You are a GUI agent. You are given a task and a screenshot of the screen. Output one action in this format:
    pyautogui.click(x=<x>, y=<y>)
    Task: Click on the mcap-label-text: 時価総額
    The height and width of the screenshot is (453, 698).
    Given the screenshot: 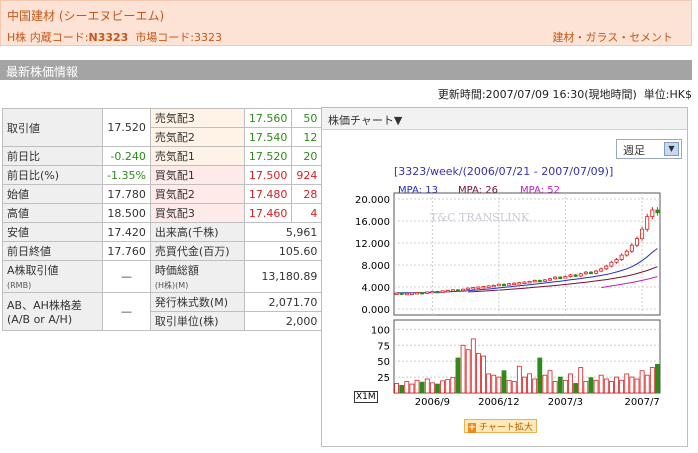 What is the action you would take?
    pyautogui.click(x=176, y=270)
    